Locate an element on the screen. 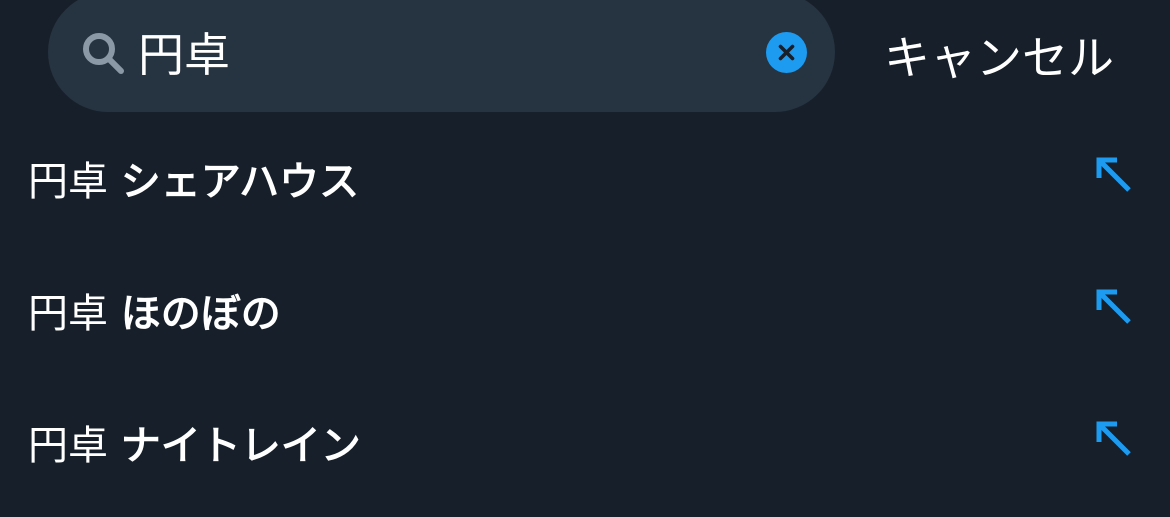 The width and height of the screenshot is (1170, 517). cancel-button: キャンセル is located at coordinates (999, 55).